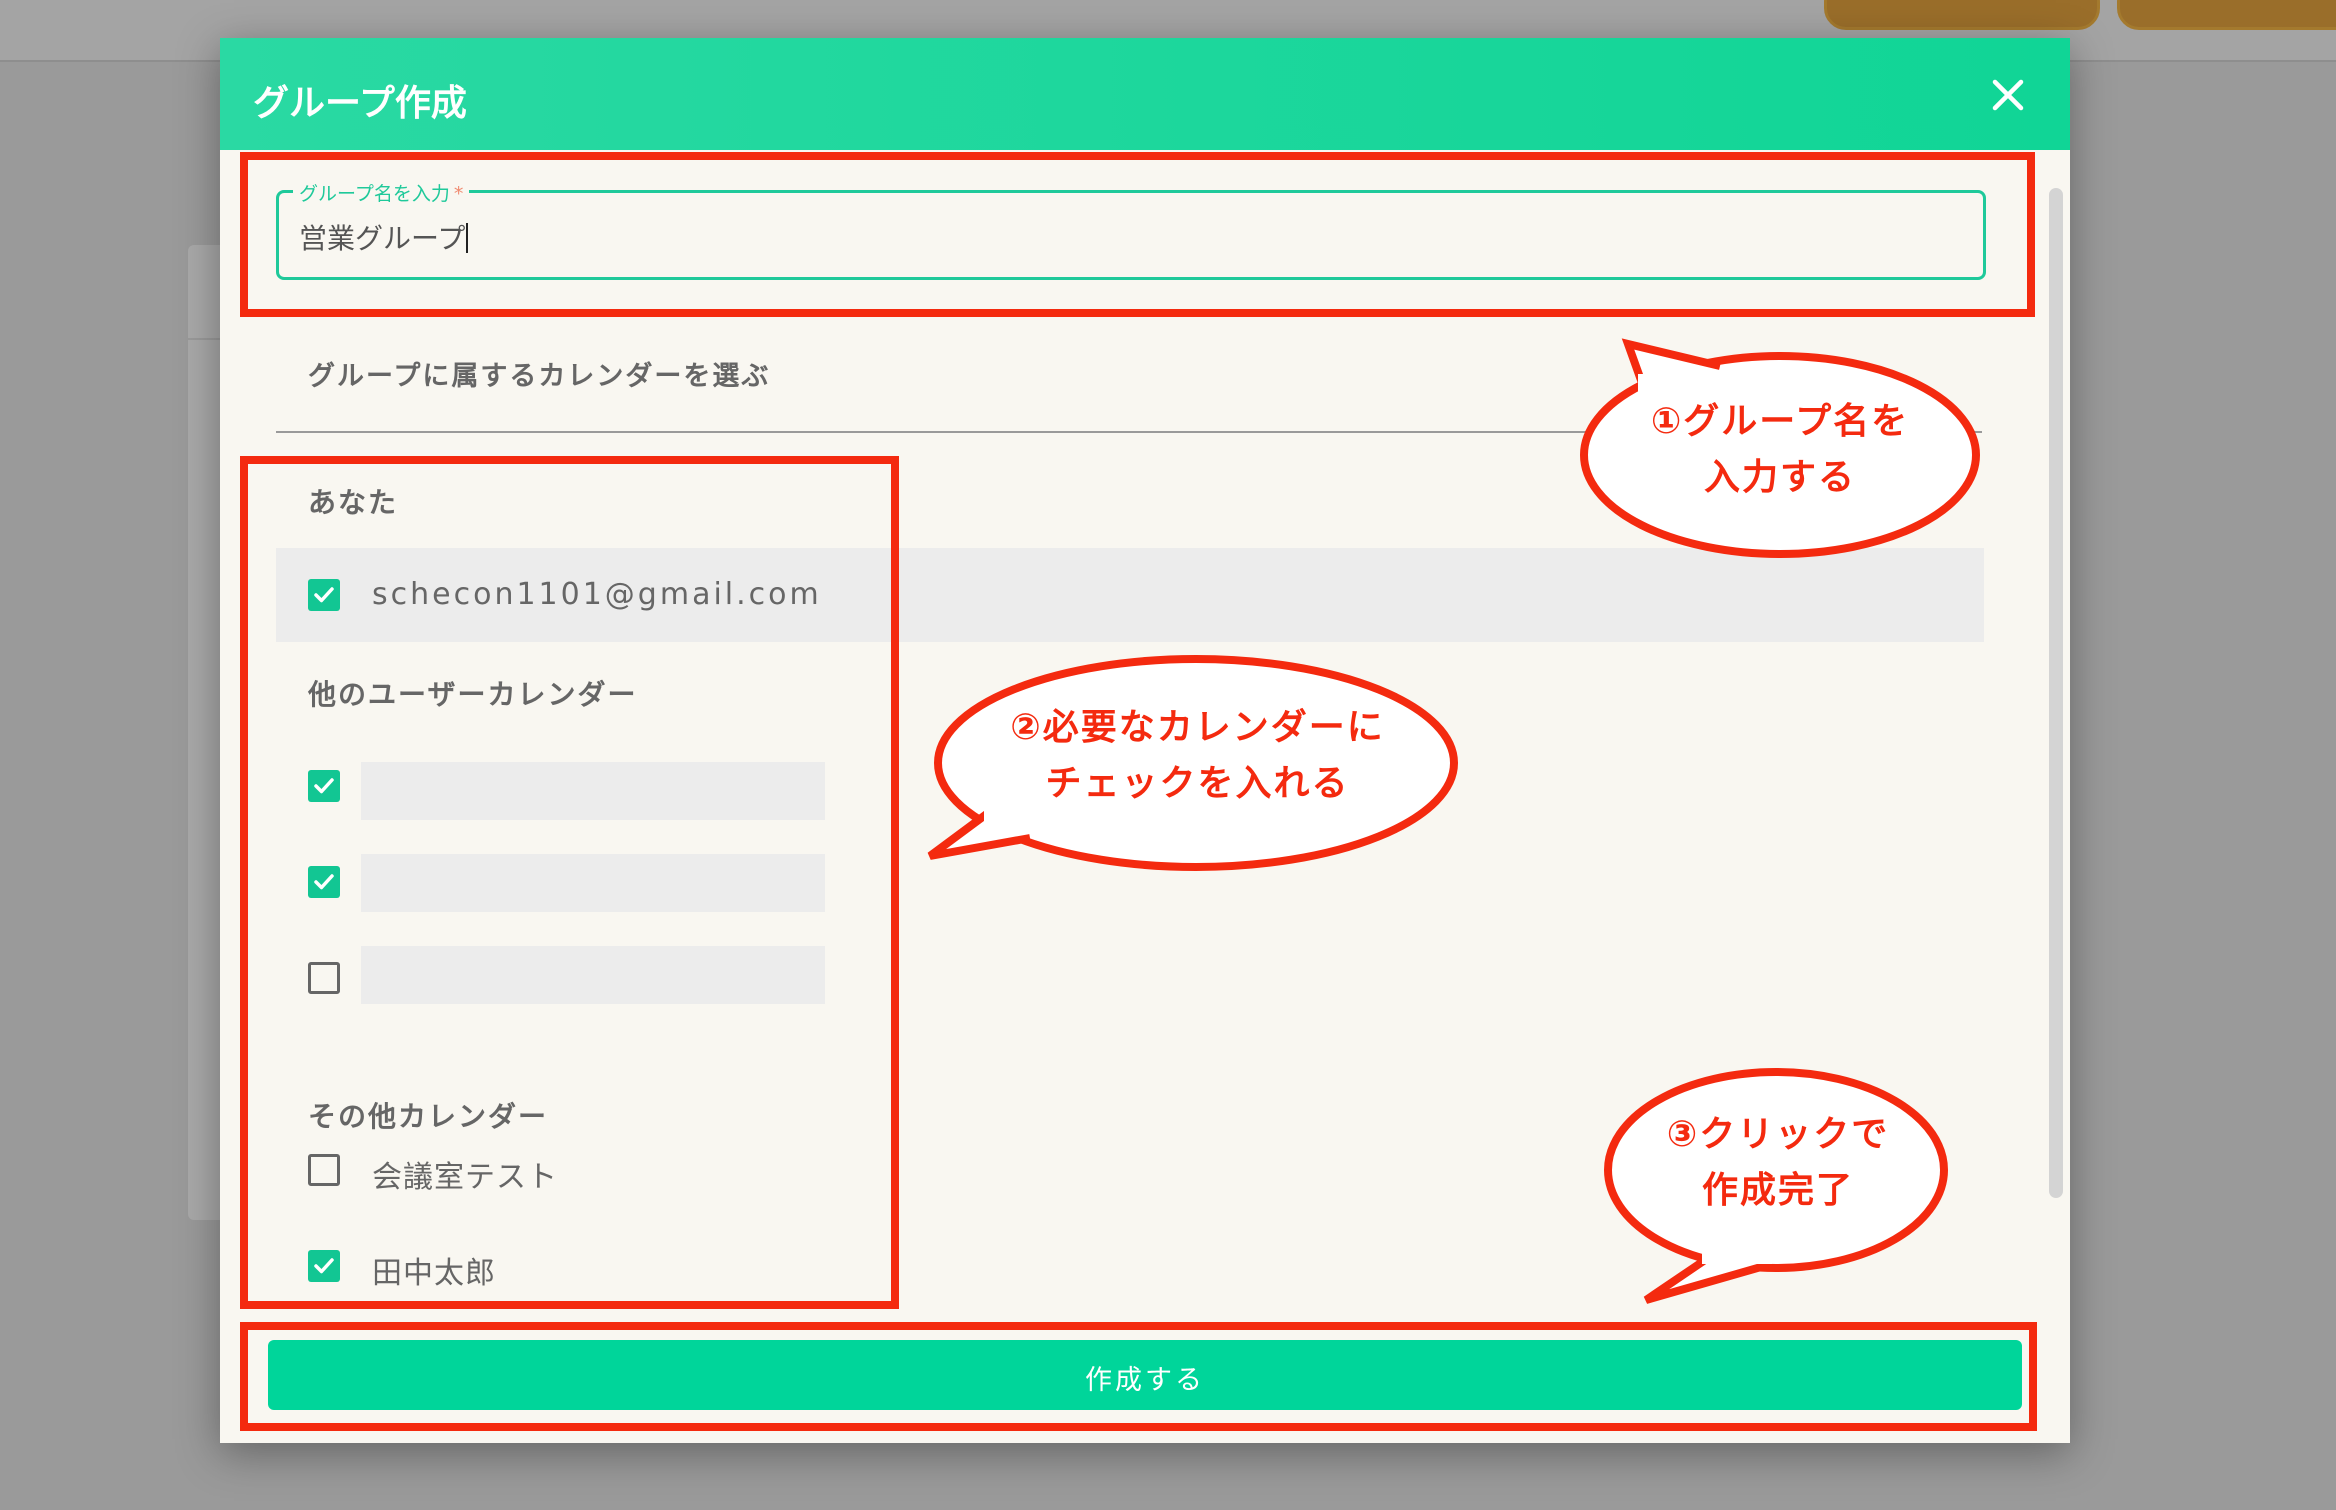  What do you see at coordinates (1780, 450) in the screenshot?
I see `callout-1-text: ①グループ名を 入力する` at bounding box center [1780, 450].